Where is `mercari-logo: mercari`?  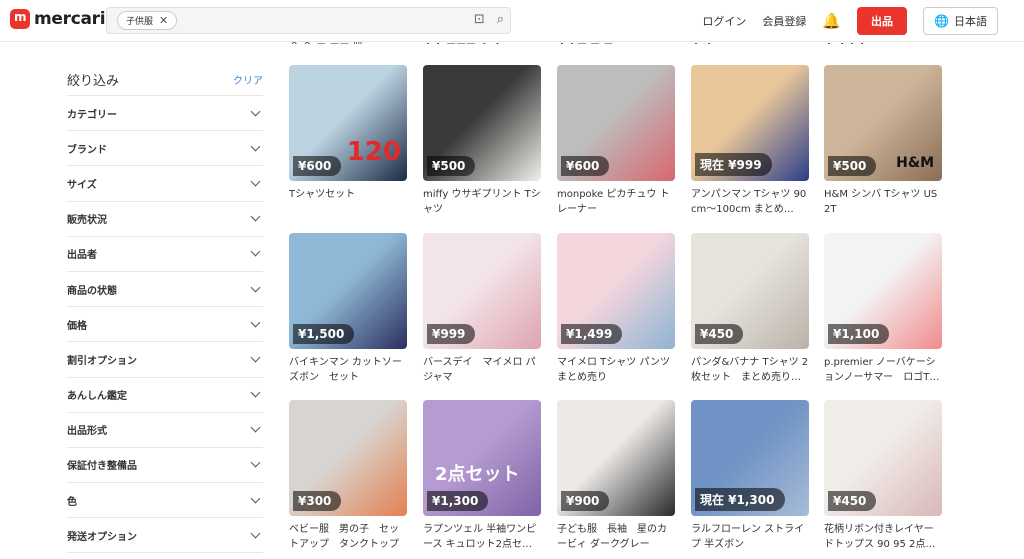 mercari-logo: mercari is located at coordinates (58, 19).